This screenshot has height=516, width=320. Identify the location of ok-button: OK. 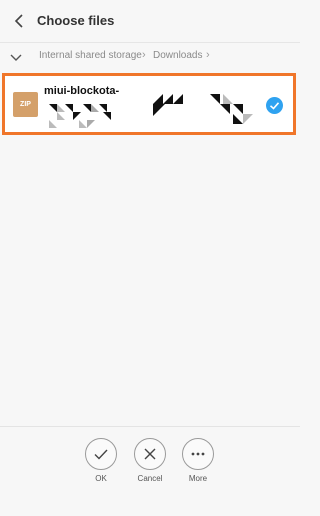
(101, 460).